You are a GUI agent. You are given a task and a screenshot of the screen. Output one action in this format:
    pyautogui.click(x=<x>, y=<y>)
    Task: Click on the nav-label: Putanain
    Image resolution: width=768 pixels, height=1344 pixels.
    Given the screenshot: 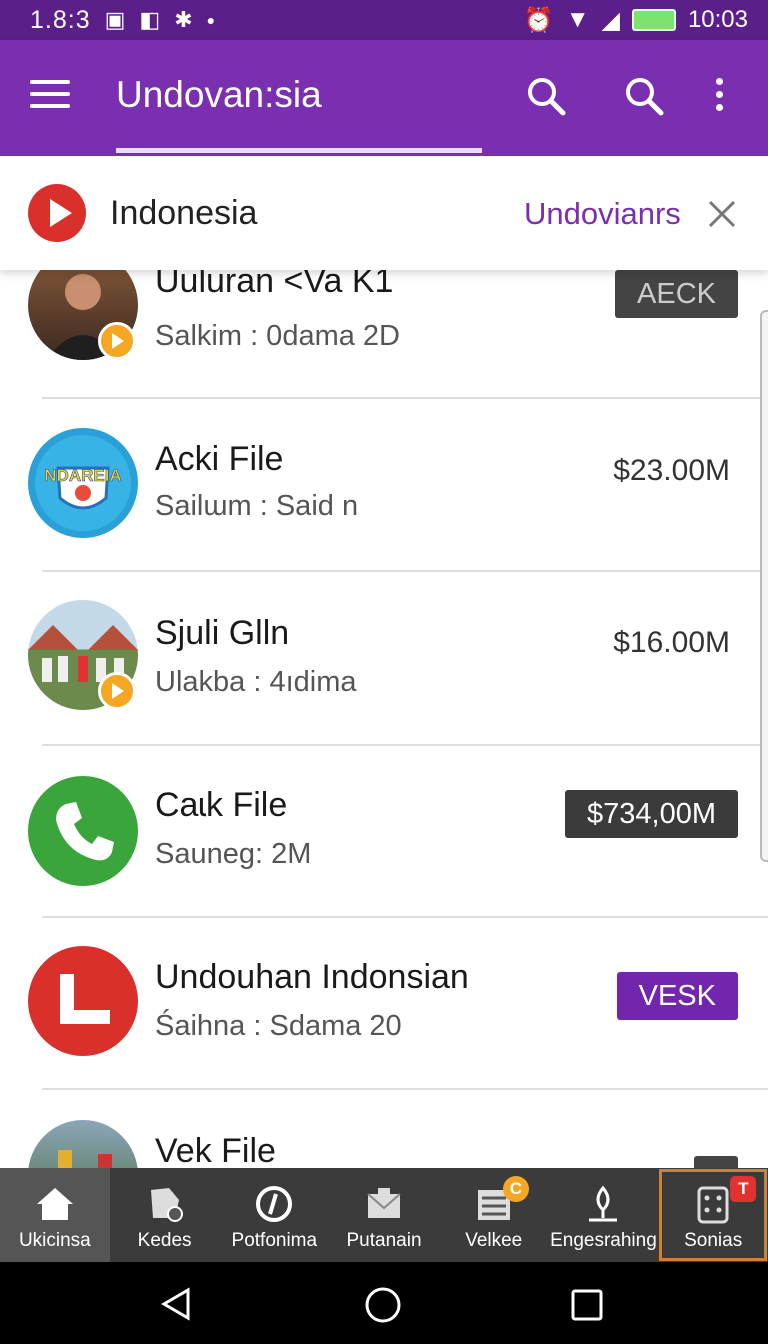 What is the action you would take?
    pyautogui.click(x=384, y=1240)
    